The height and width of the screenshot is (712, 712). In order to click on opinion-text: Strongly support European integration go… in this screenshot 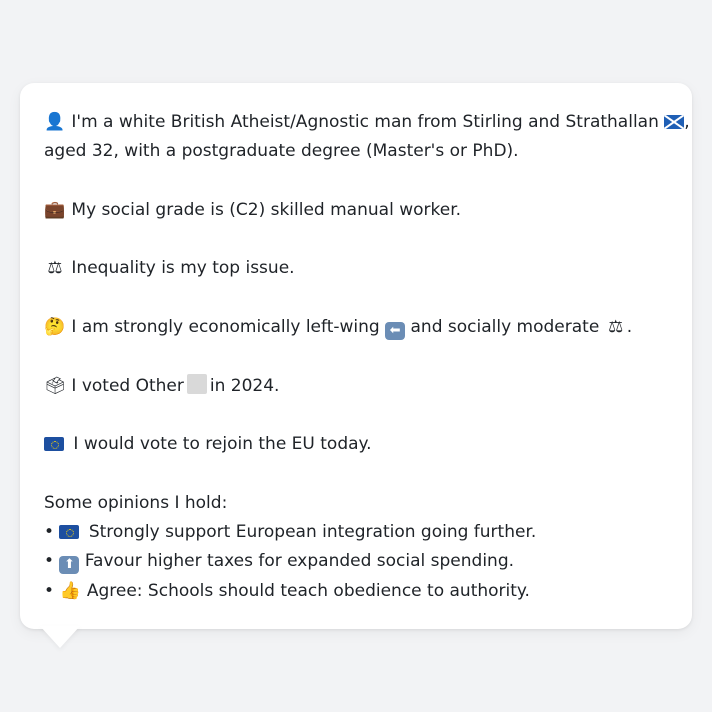, I will do `click(312, 532)`.